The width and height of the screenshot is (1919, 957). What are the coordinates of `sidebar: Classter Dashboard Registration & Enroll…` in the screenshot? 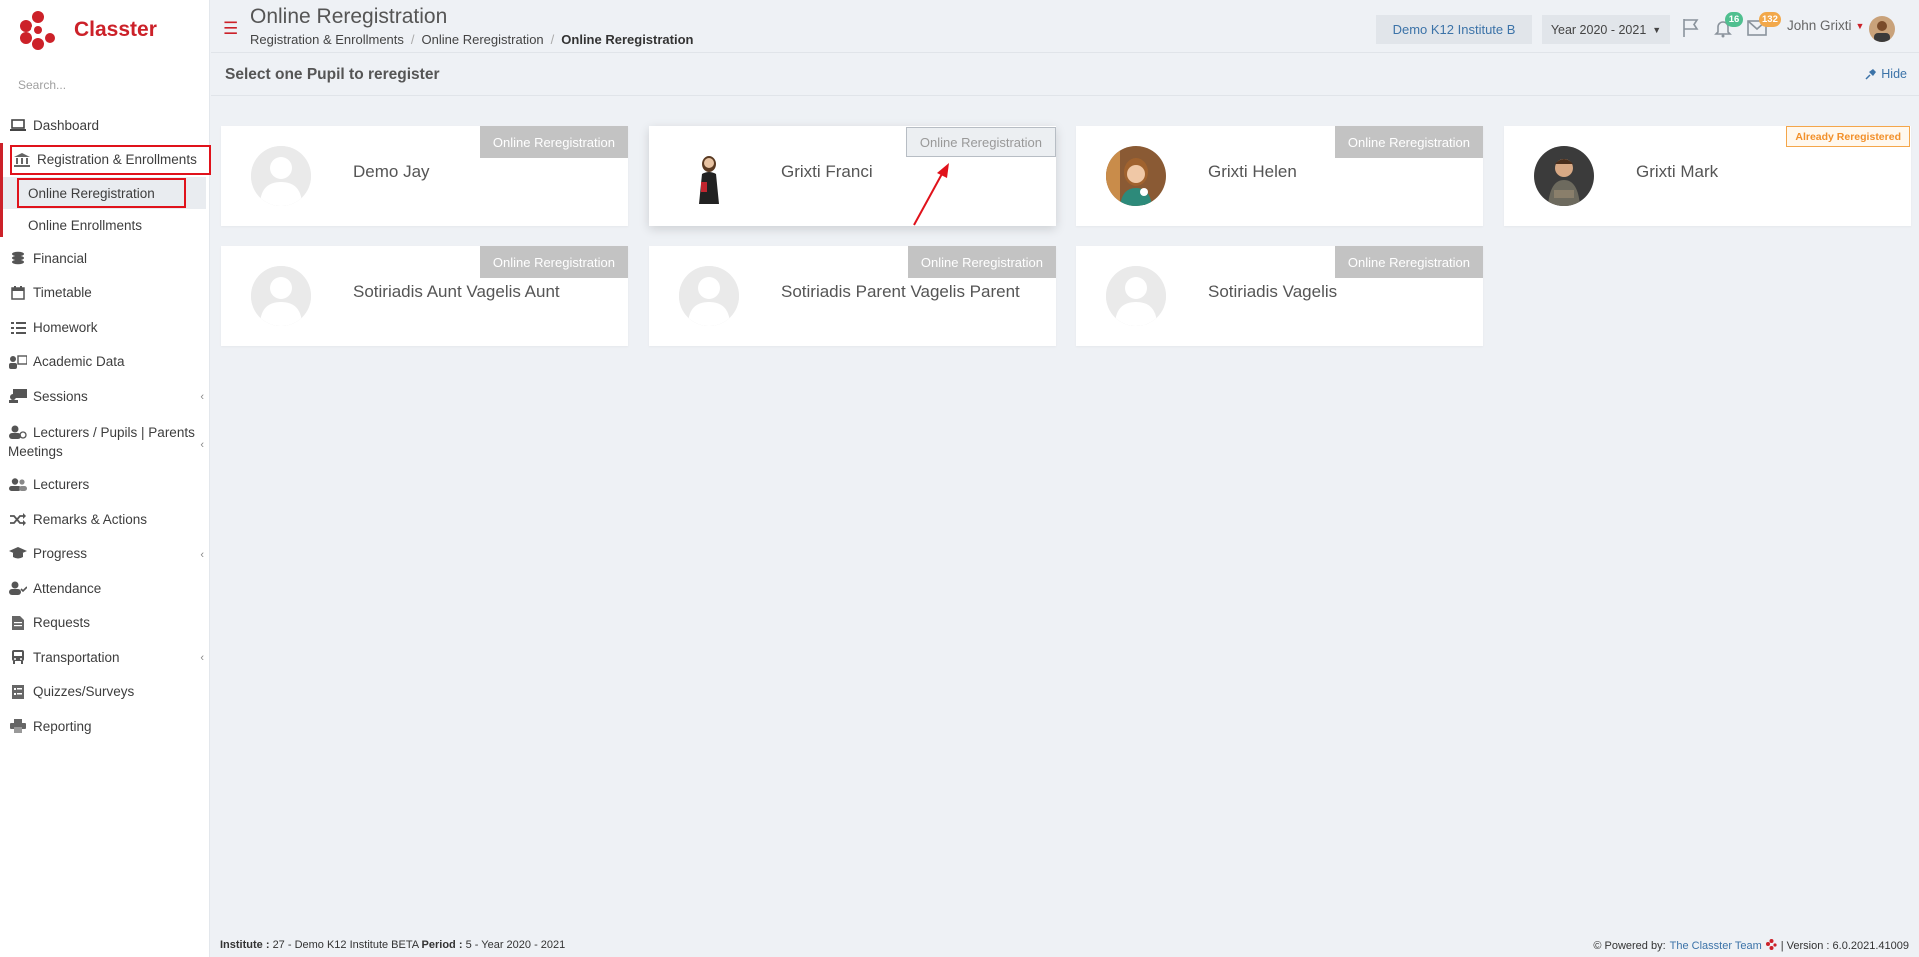 It's located at (105, 478).